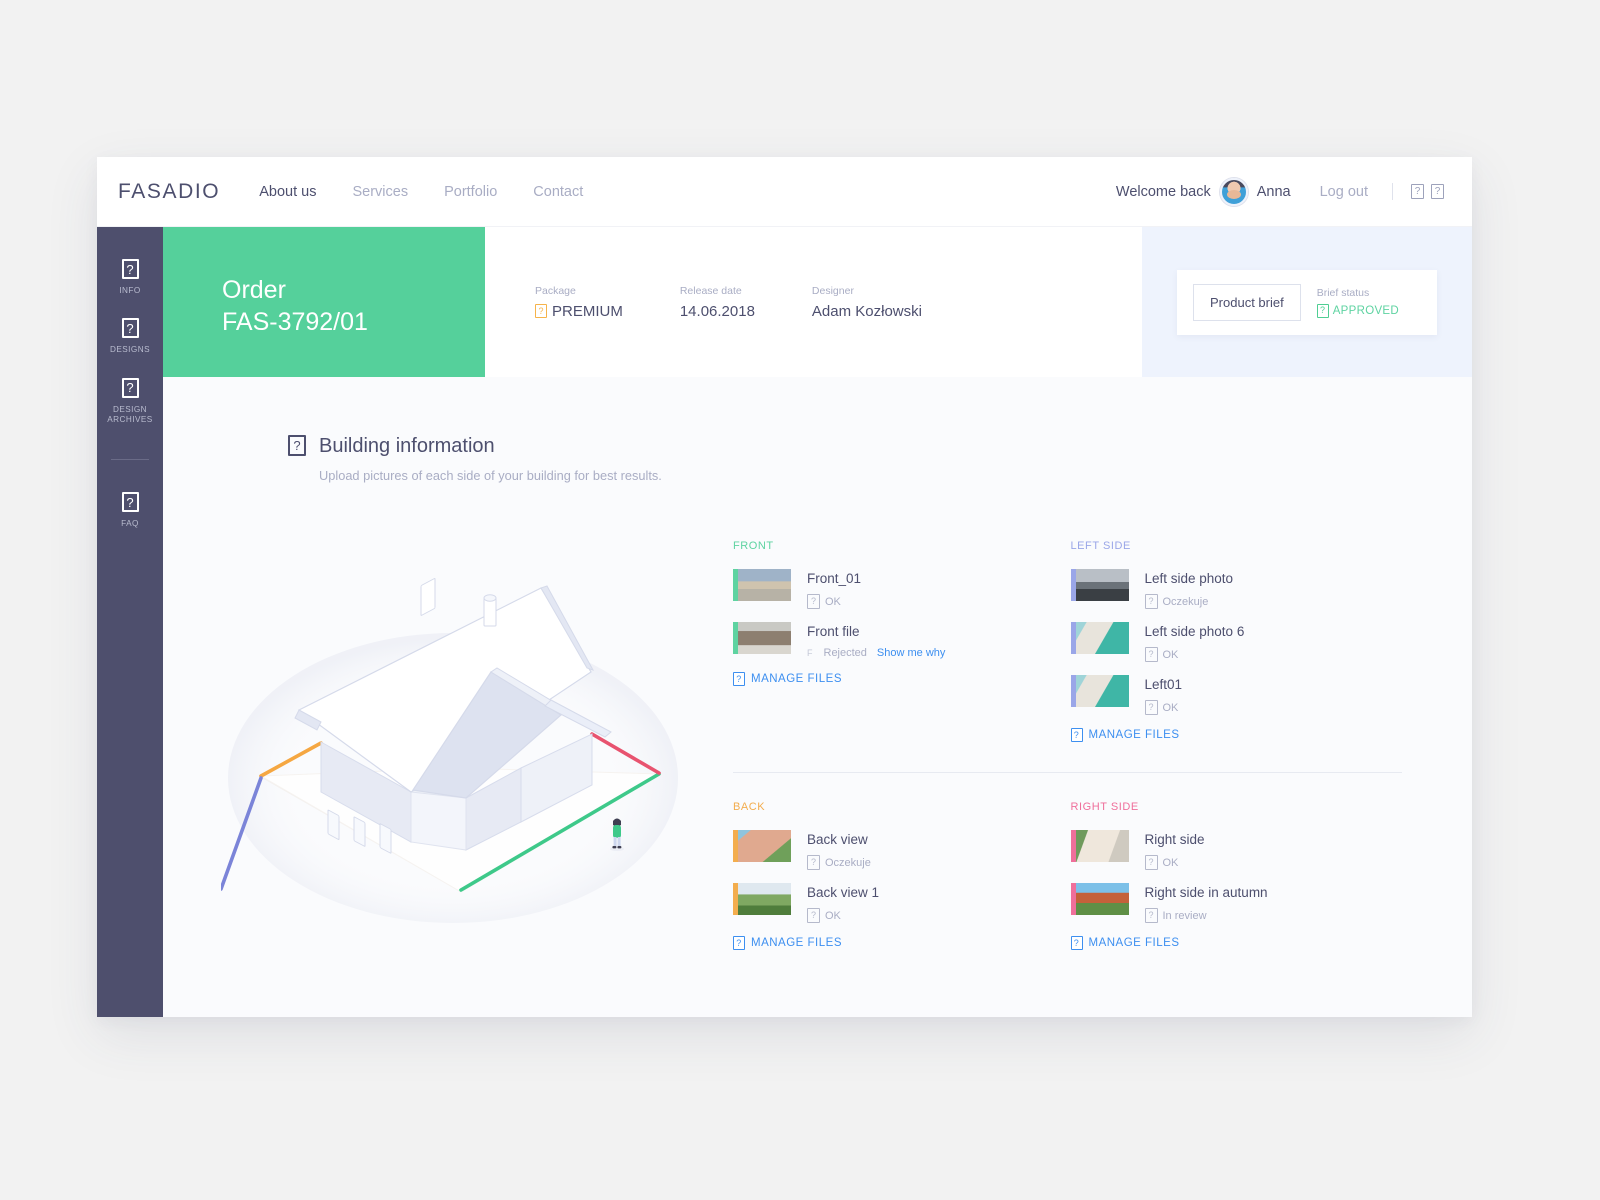 This screenshot has height=1200, width=1600. What do you see at coordinates (1194, 642) in the screenshot?
I see `file-info: Left side photo 6 ? OK` at bounding box center [1194, 642].